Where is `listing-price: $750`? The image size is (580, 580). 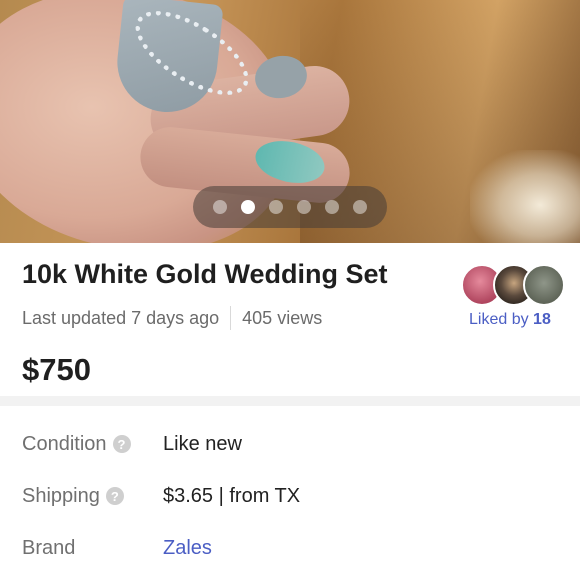
listing-price: $750 is located at coordinates (56, 369).